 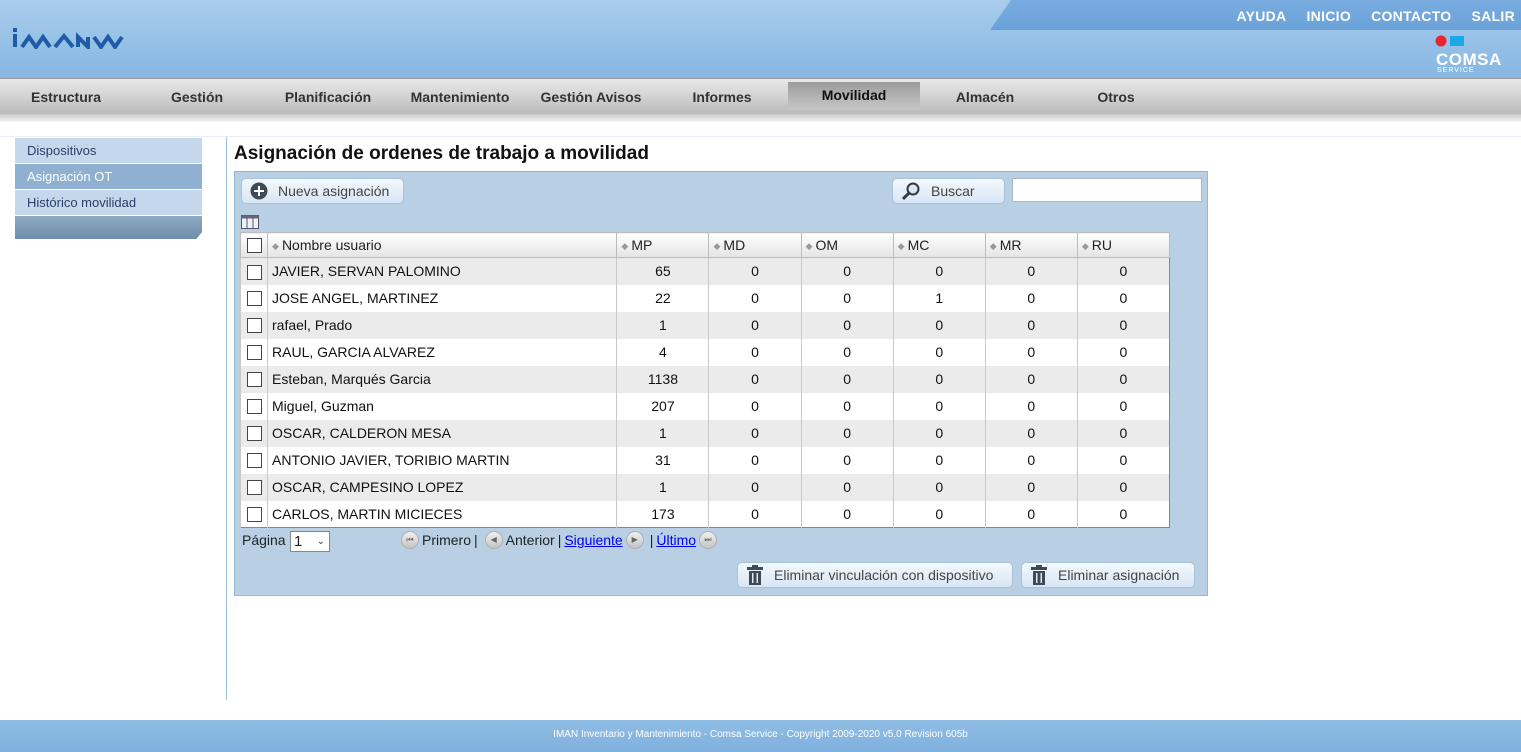 What do you see at coordinates (760, 118) in the screenshot?
I see `nav-shadow` at bounding box center [760, 118].